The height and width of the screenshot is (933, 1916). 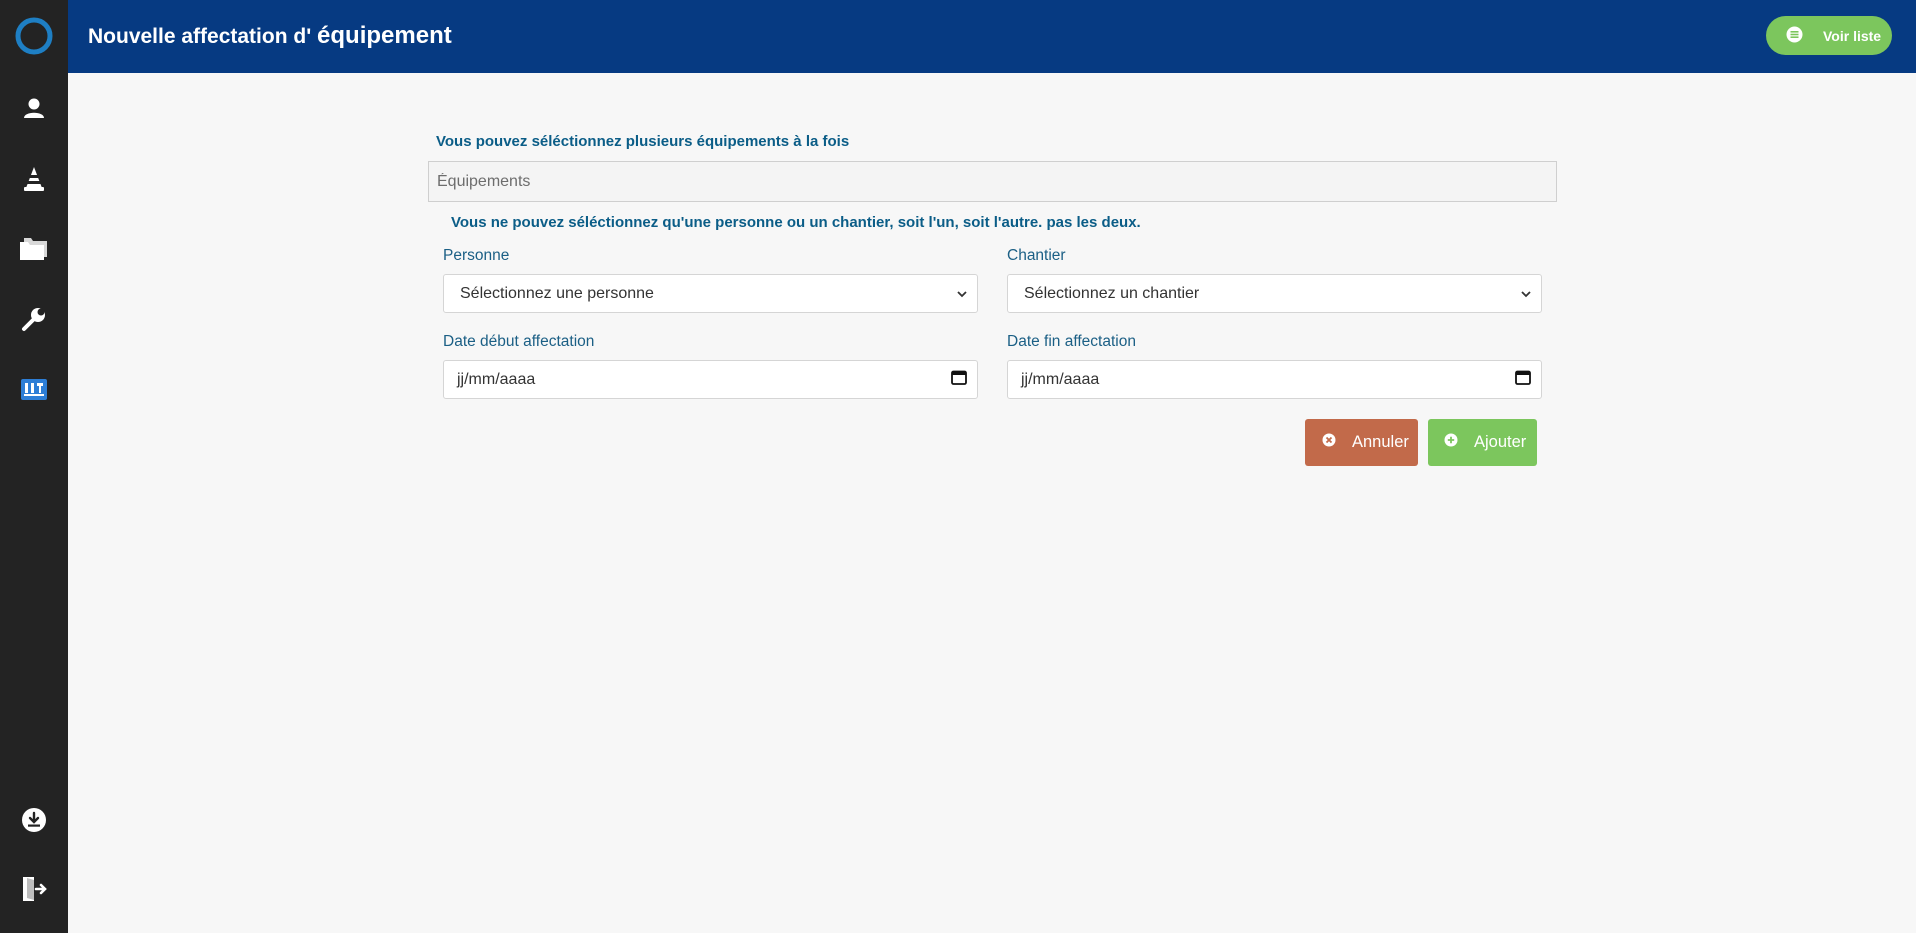 I want to click on list-icon, so click(x=1794, y=36).